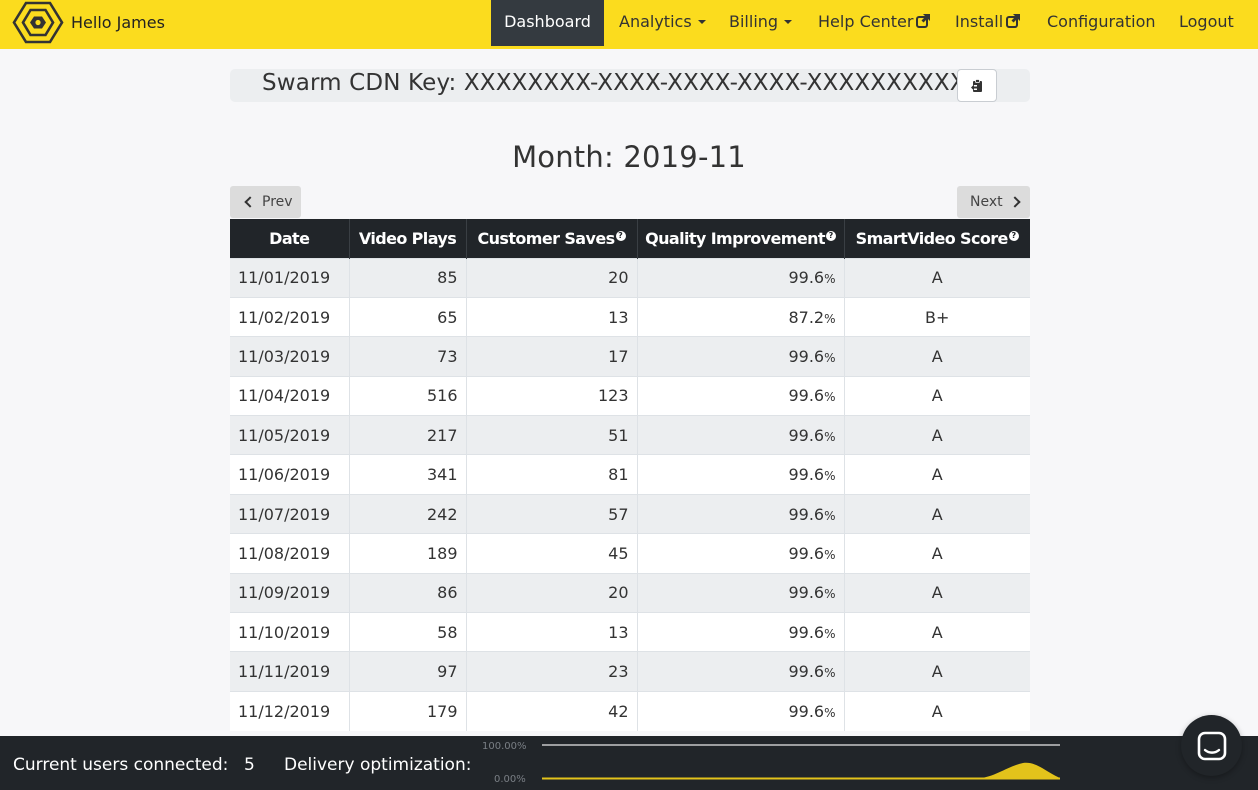  Describe the element at coordinates (289, 553) in the screenshot. I see `cell-date: 11/08/2019` at that location.